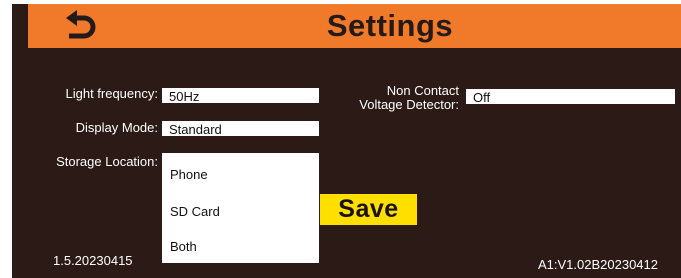 This screenshot has height=278, width=681. What do you see at coordinates (570, 96) in the screenshot?
I see `voltage-detector-field: Off` at bounding box center [570, 96].